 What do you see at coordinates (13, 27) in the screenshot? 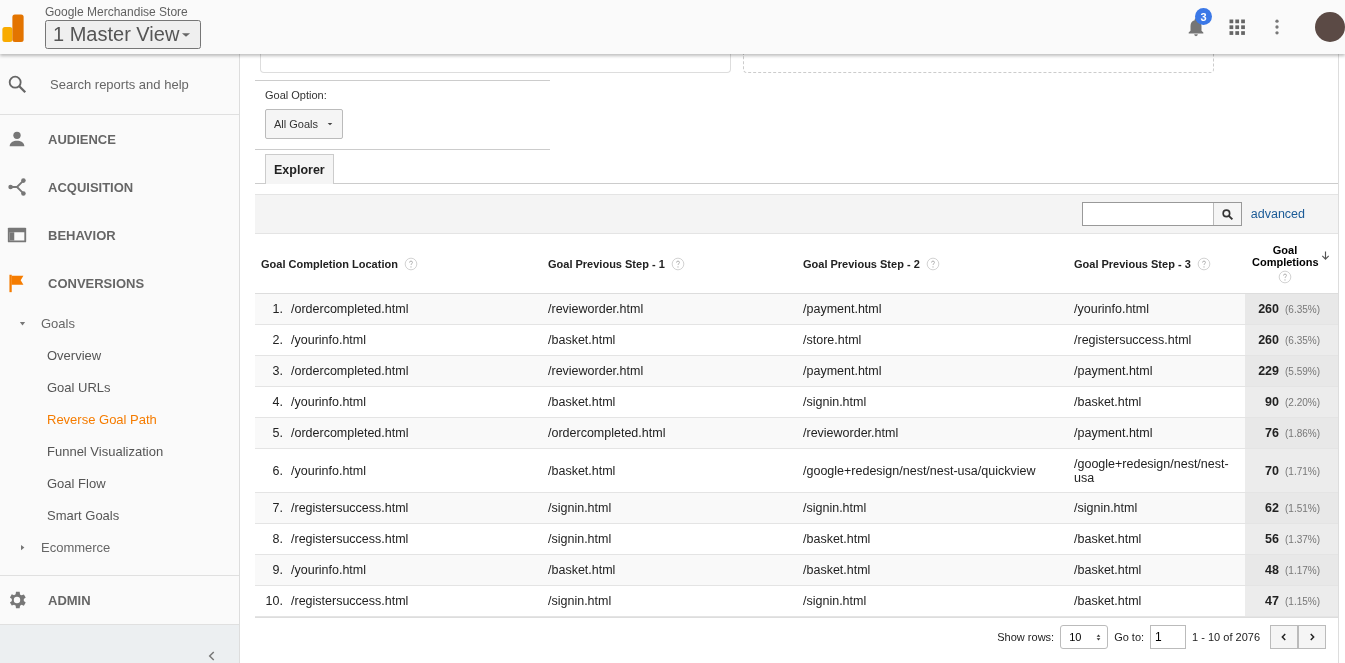
I see `analytics-logo-icon` at bounding box center [13, 27].